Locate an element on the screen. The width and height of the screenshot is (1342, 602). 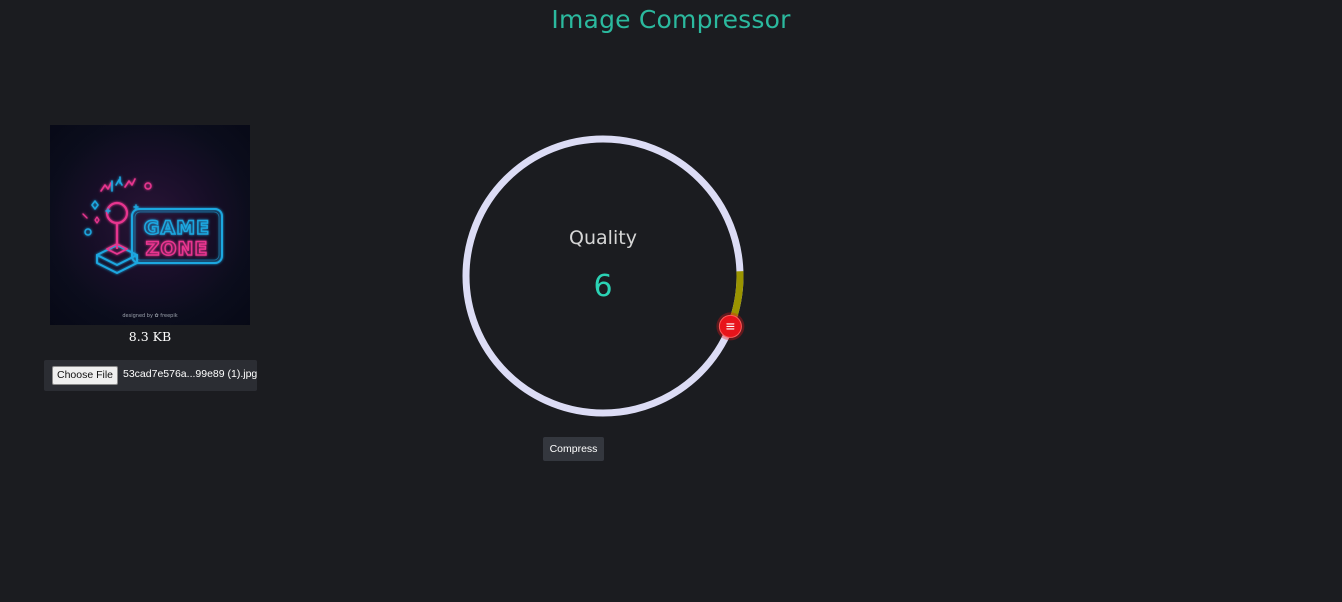
file-input: Choose File 53cad7e576a...99e89 (1).jpg is located at coordinates (150, 375).